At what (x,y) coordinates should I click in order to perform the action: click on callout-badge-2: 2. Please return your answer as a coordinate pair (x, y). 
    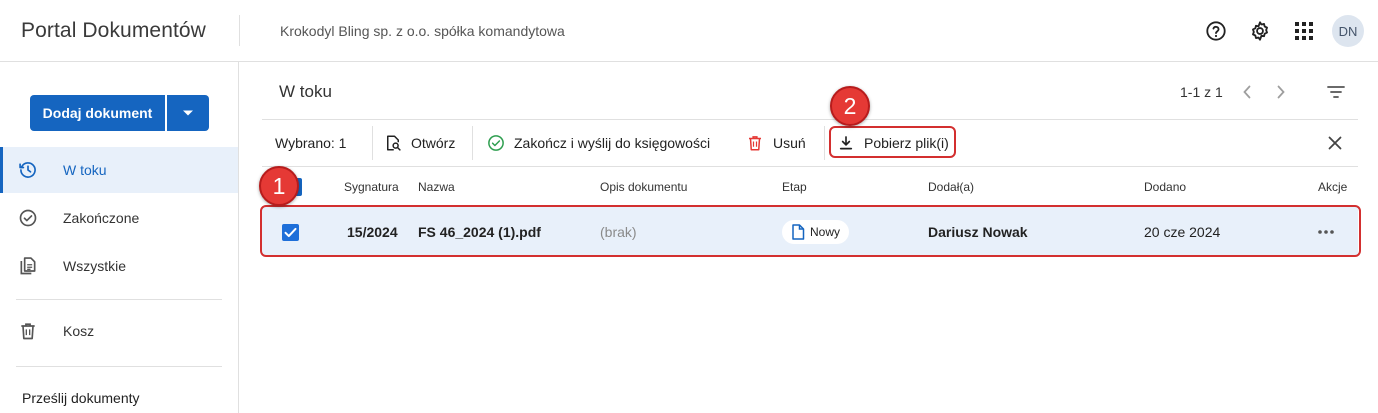
    Looking at the image, I should click on (850, 106).